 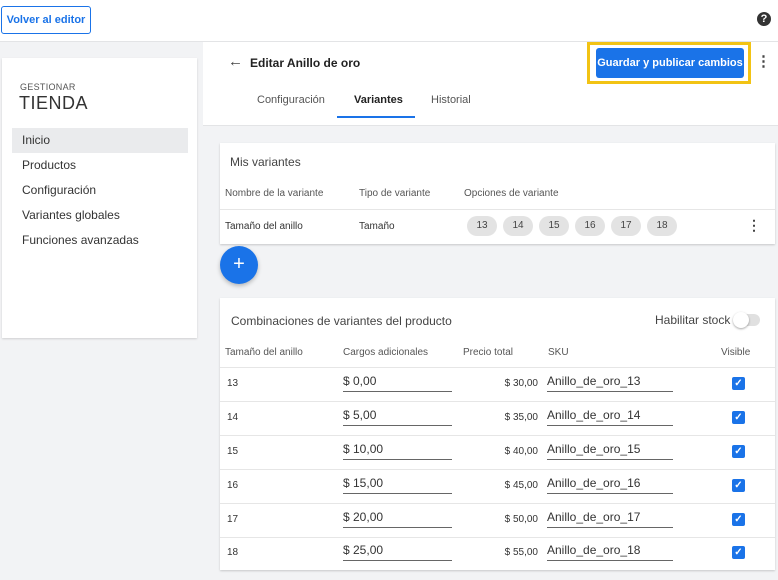 What do you see at coordinates (610, 518) in the screenshot?
I see `sku-input: Anillo_de_oro_17` at bounding box center [610, 518].